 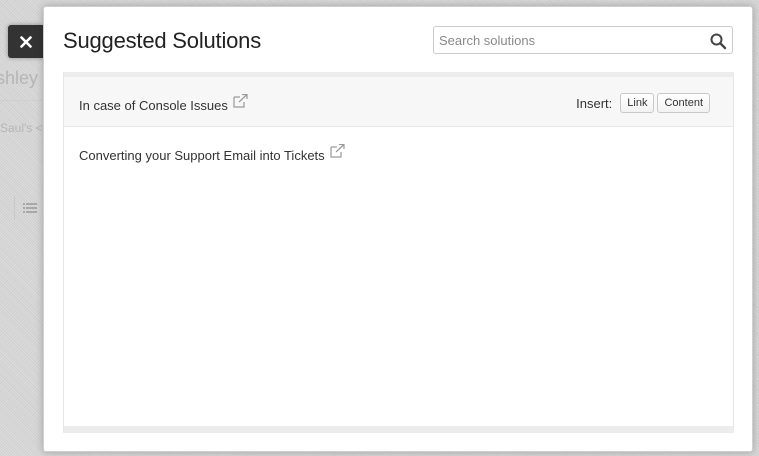 I want to click on background-divider, so click(x=21, y=100).